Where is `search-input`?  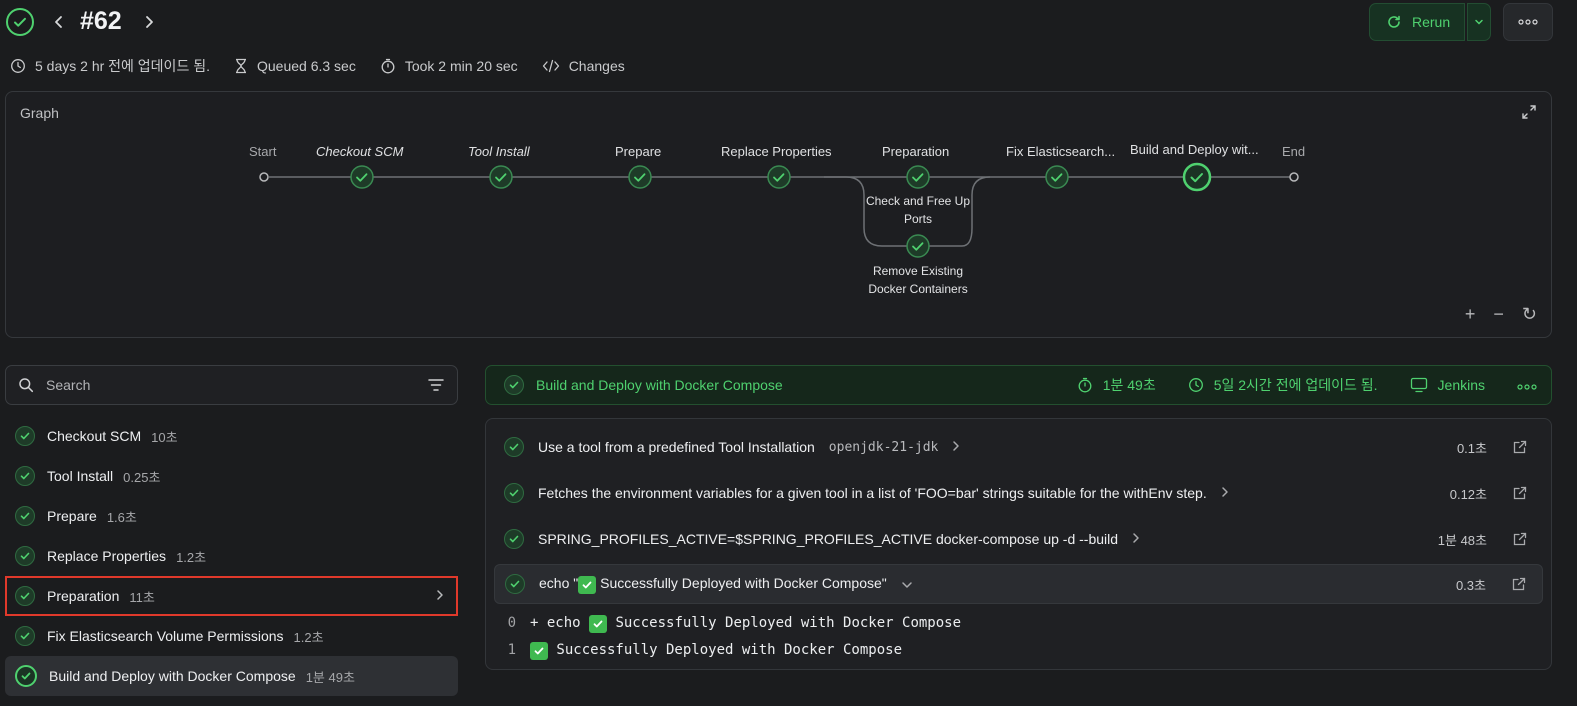
search-input is located at coordinates (230, 385).